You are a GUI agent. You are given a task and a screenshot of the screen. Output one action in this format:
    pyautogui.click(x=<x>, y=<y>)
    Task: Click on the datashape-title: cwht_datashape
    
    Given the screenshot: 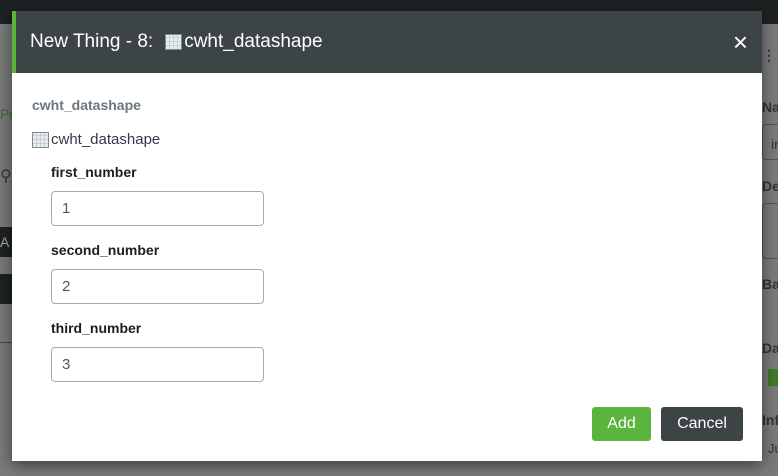 What is the action you would take?
    pyautogui.click(x=244, y=42)
    